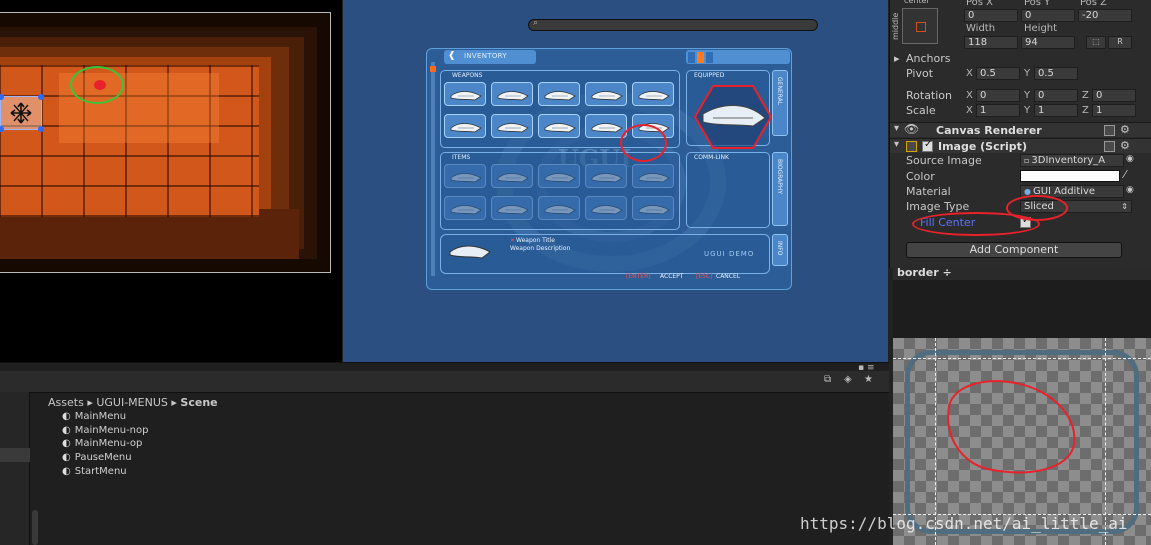 The width and height of the screenshot is (1151, 545). Describe the element at coordinates (35, 527) in the screenshot. I see `scrollbar` at that location.